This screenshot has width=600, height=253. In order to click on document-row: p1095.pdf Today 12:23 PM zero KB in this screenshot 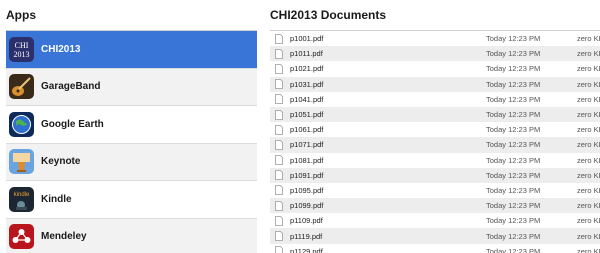, I will do `click(435, 190)`.